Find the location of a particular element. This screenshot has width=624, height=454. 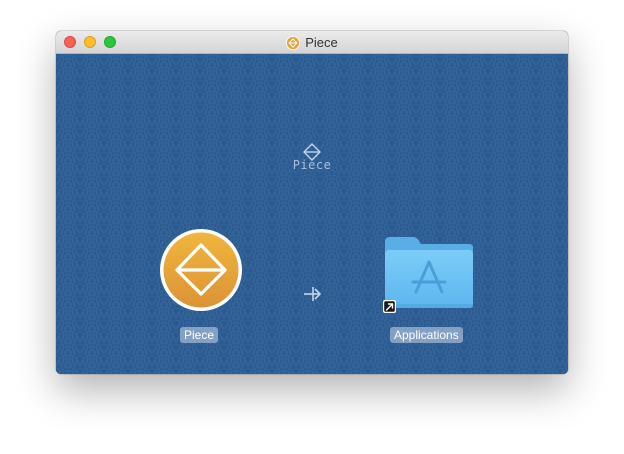

app-label: Piece is located at coordinates (199, 335).